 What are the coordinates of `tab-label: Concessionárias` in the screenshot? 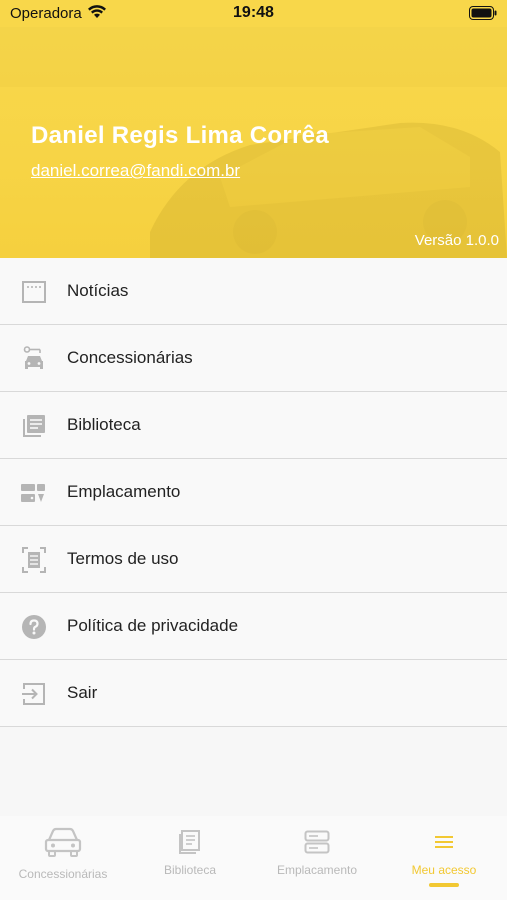 It's located at (63, 874).